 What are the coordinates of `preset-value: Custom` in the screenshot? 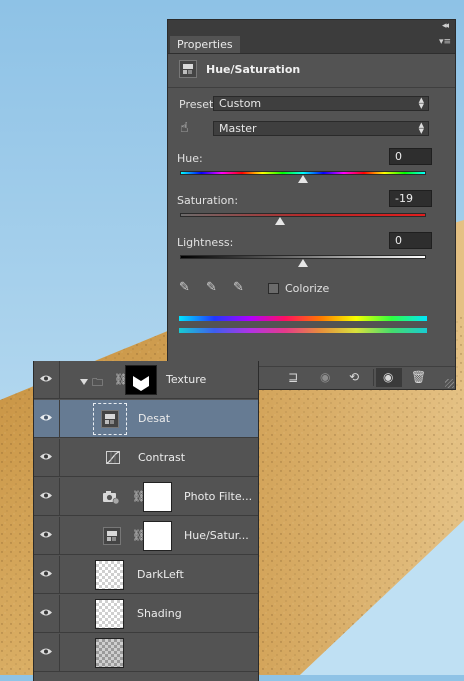 It's located at (240, 103).